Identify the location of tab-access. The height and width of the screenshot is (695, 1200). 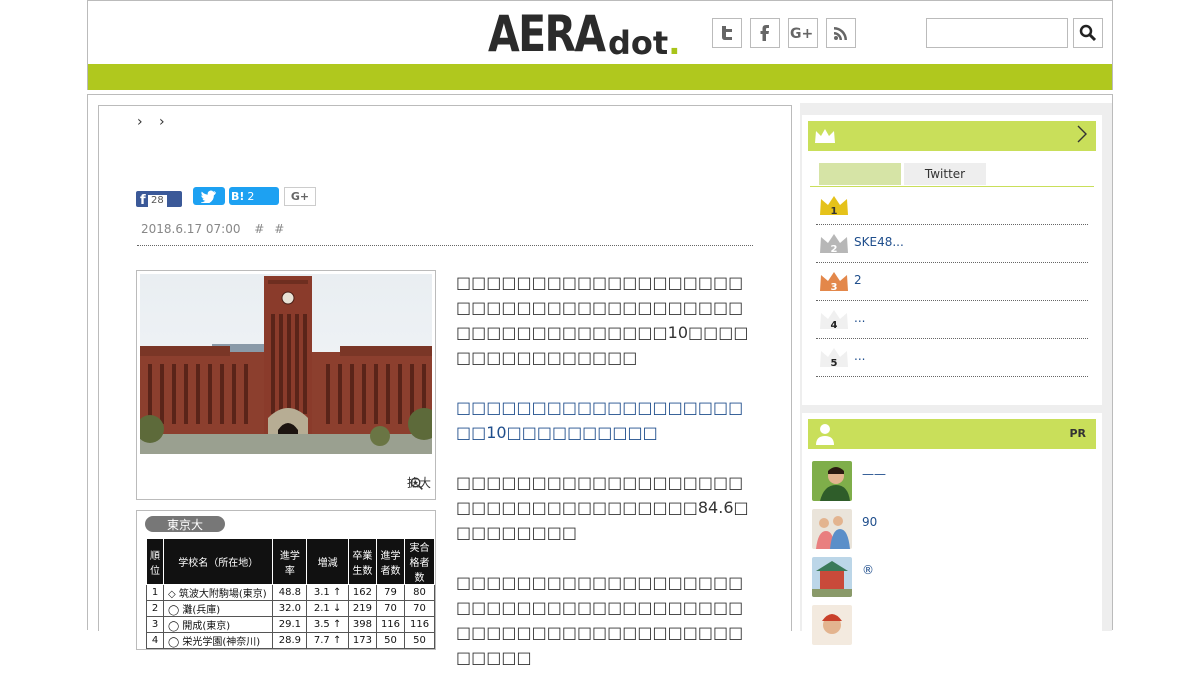
(860, 174).